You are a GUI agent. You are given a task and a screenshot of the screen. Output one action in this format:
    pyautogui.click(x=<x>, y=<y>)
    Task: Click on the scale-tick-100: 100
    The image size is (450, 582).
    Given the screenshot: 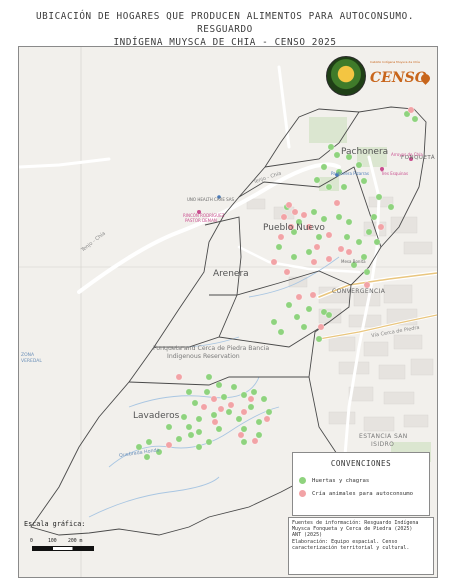 What is the action you would take?
    pyautogui.click(x=52, y=541)
    